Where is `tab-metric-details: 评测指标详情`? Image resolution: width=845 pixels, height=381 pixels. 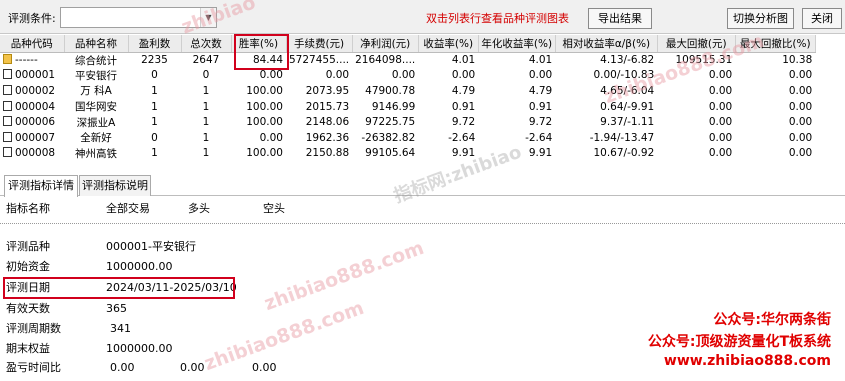 tab-metric-details: 评测指标详情 is located at coordinates (41, 186).